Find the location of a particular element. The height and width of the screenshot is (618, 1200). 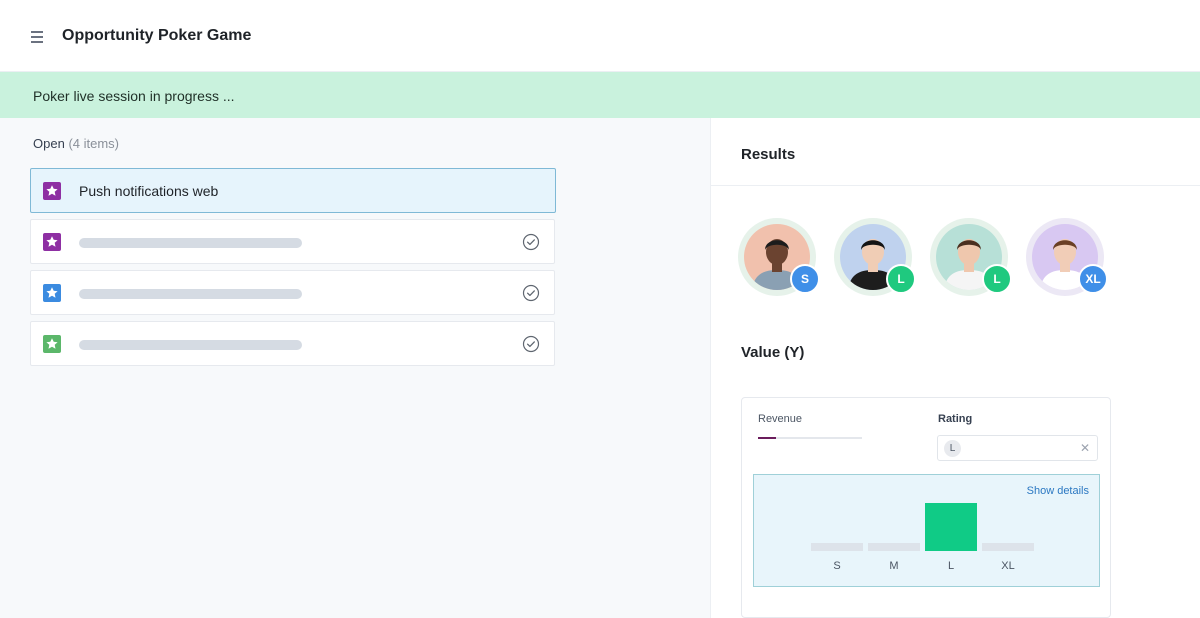

open-item: Push notifications web is located at coordinates (293, 190).